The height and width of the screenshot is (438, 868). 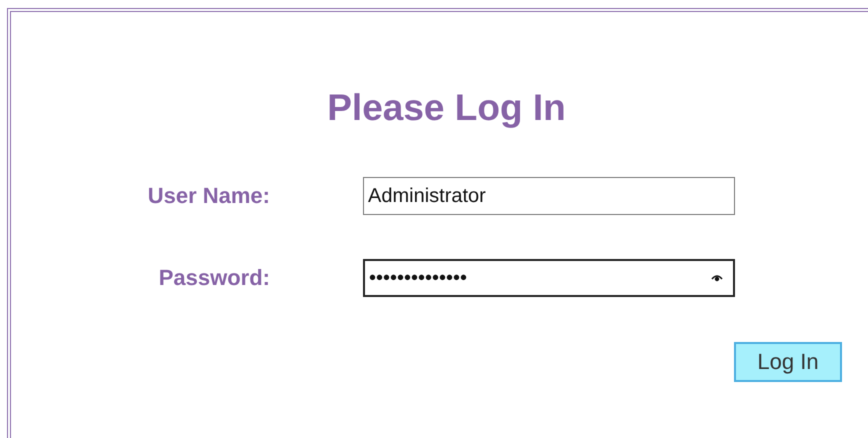 What do you see at coordinates (446, 108) in the screenshot?
I see `login-title: Please Log In` at bounding box center [446, 108].